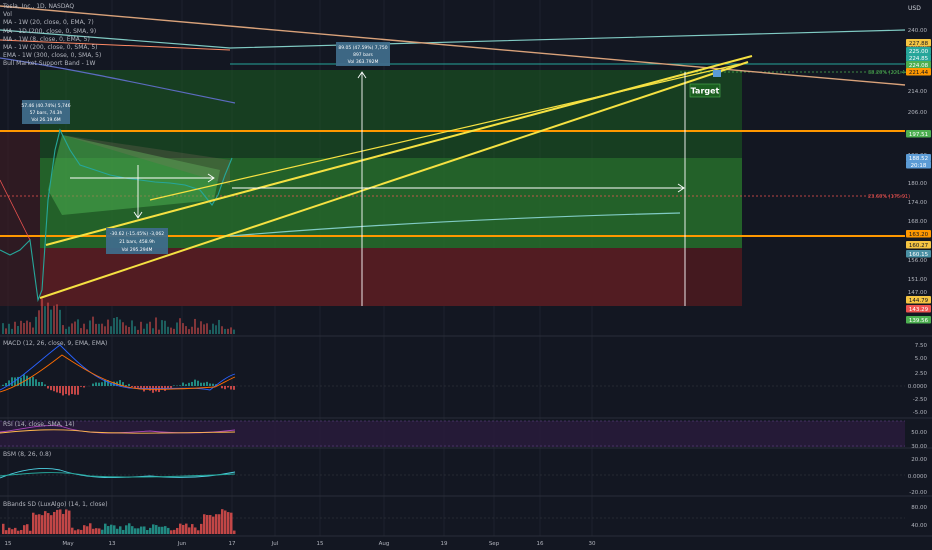 Image resolution: width=932 pixels, height=550 pixels. Describe the element at coordinates (232, 544) in the screenshot. I see `time-tick-label: 17` at that location.